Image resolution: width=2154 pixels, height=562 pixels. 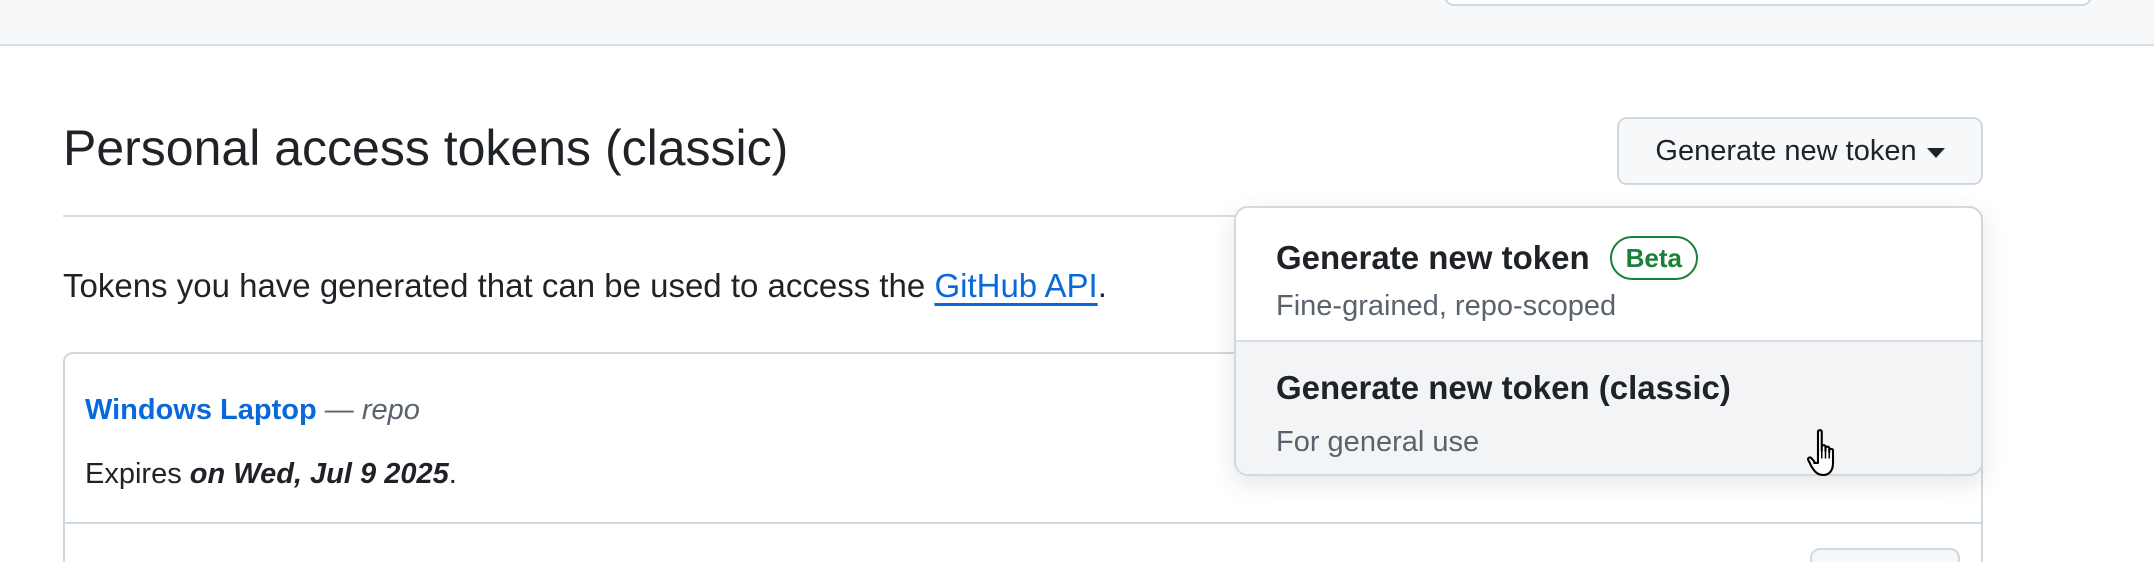 What do you see at coordinates (368, 410) in the screenshot?
I see `token-scope: — repo` at bounding box center [368, 410].